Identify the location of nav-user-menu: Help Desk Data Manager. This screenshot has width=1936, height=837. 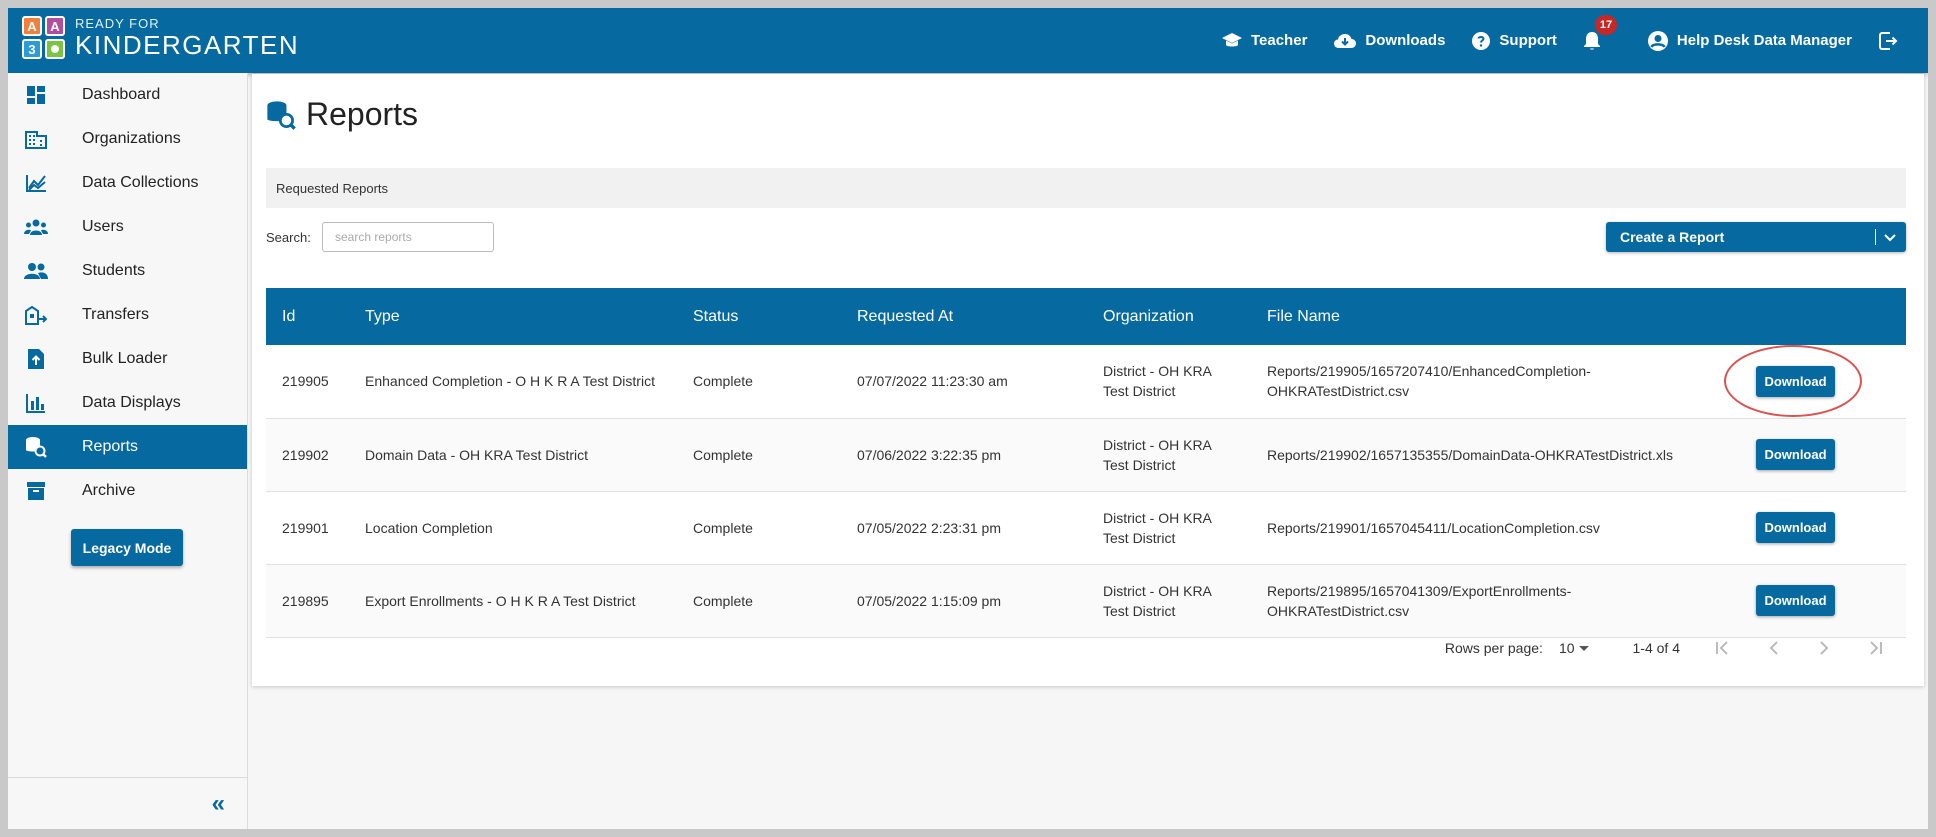
(1749, 41).